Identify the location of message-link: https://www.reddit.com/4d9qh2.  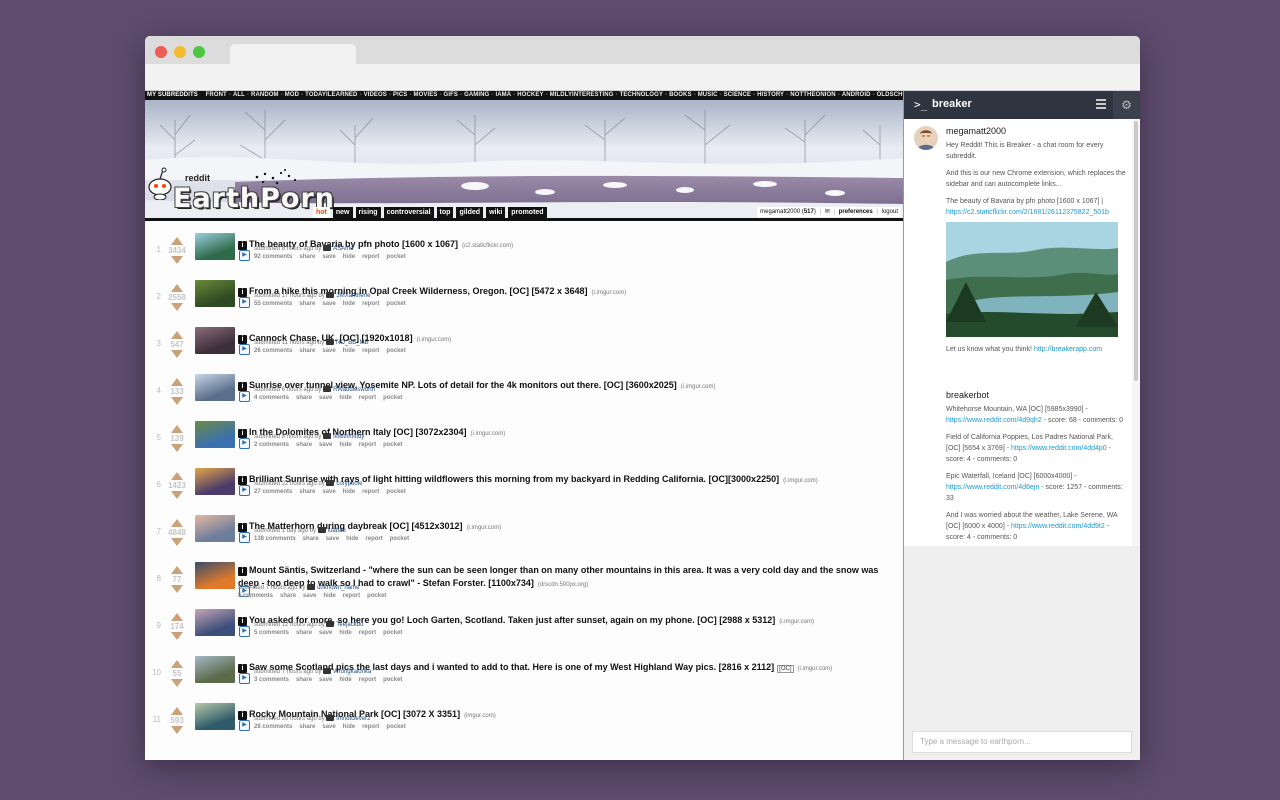
(994, 420).